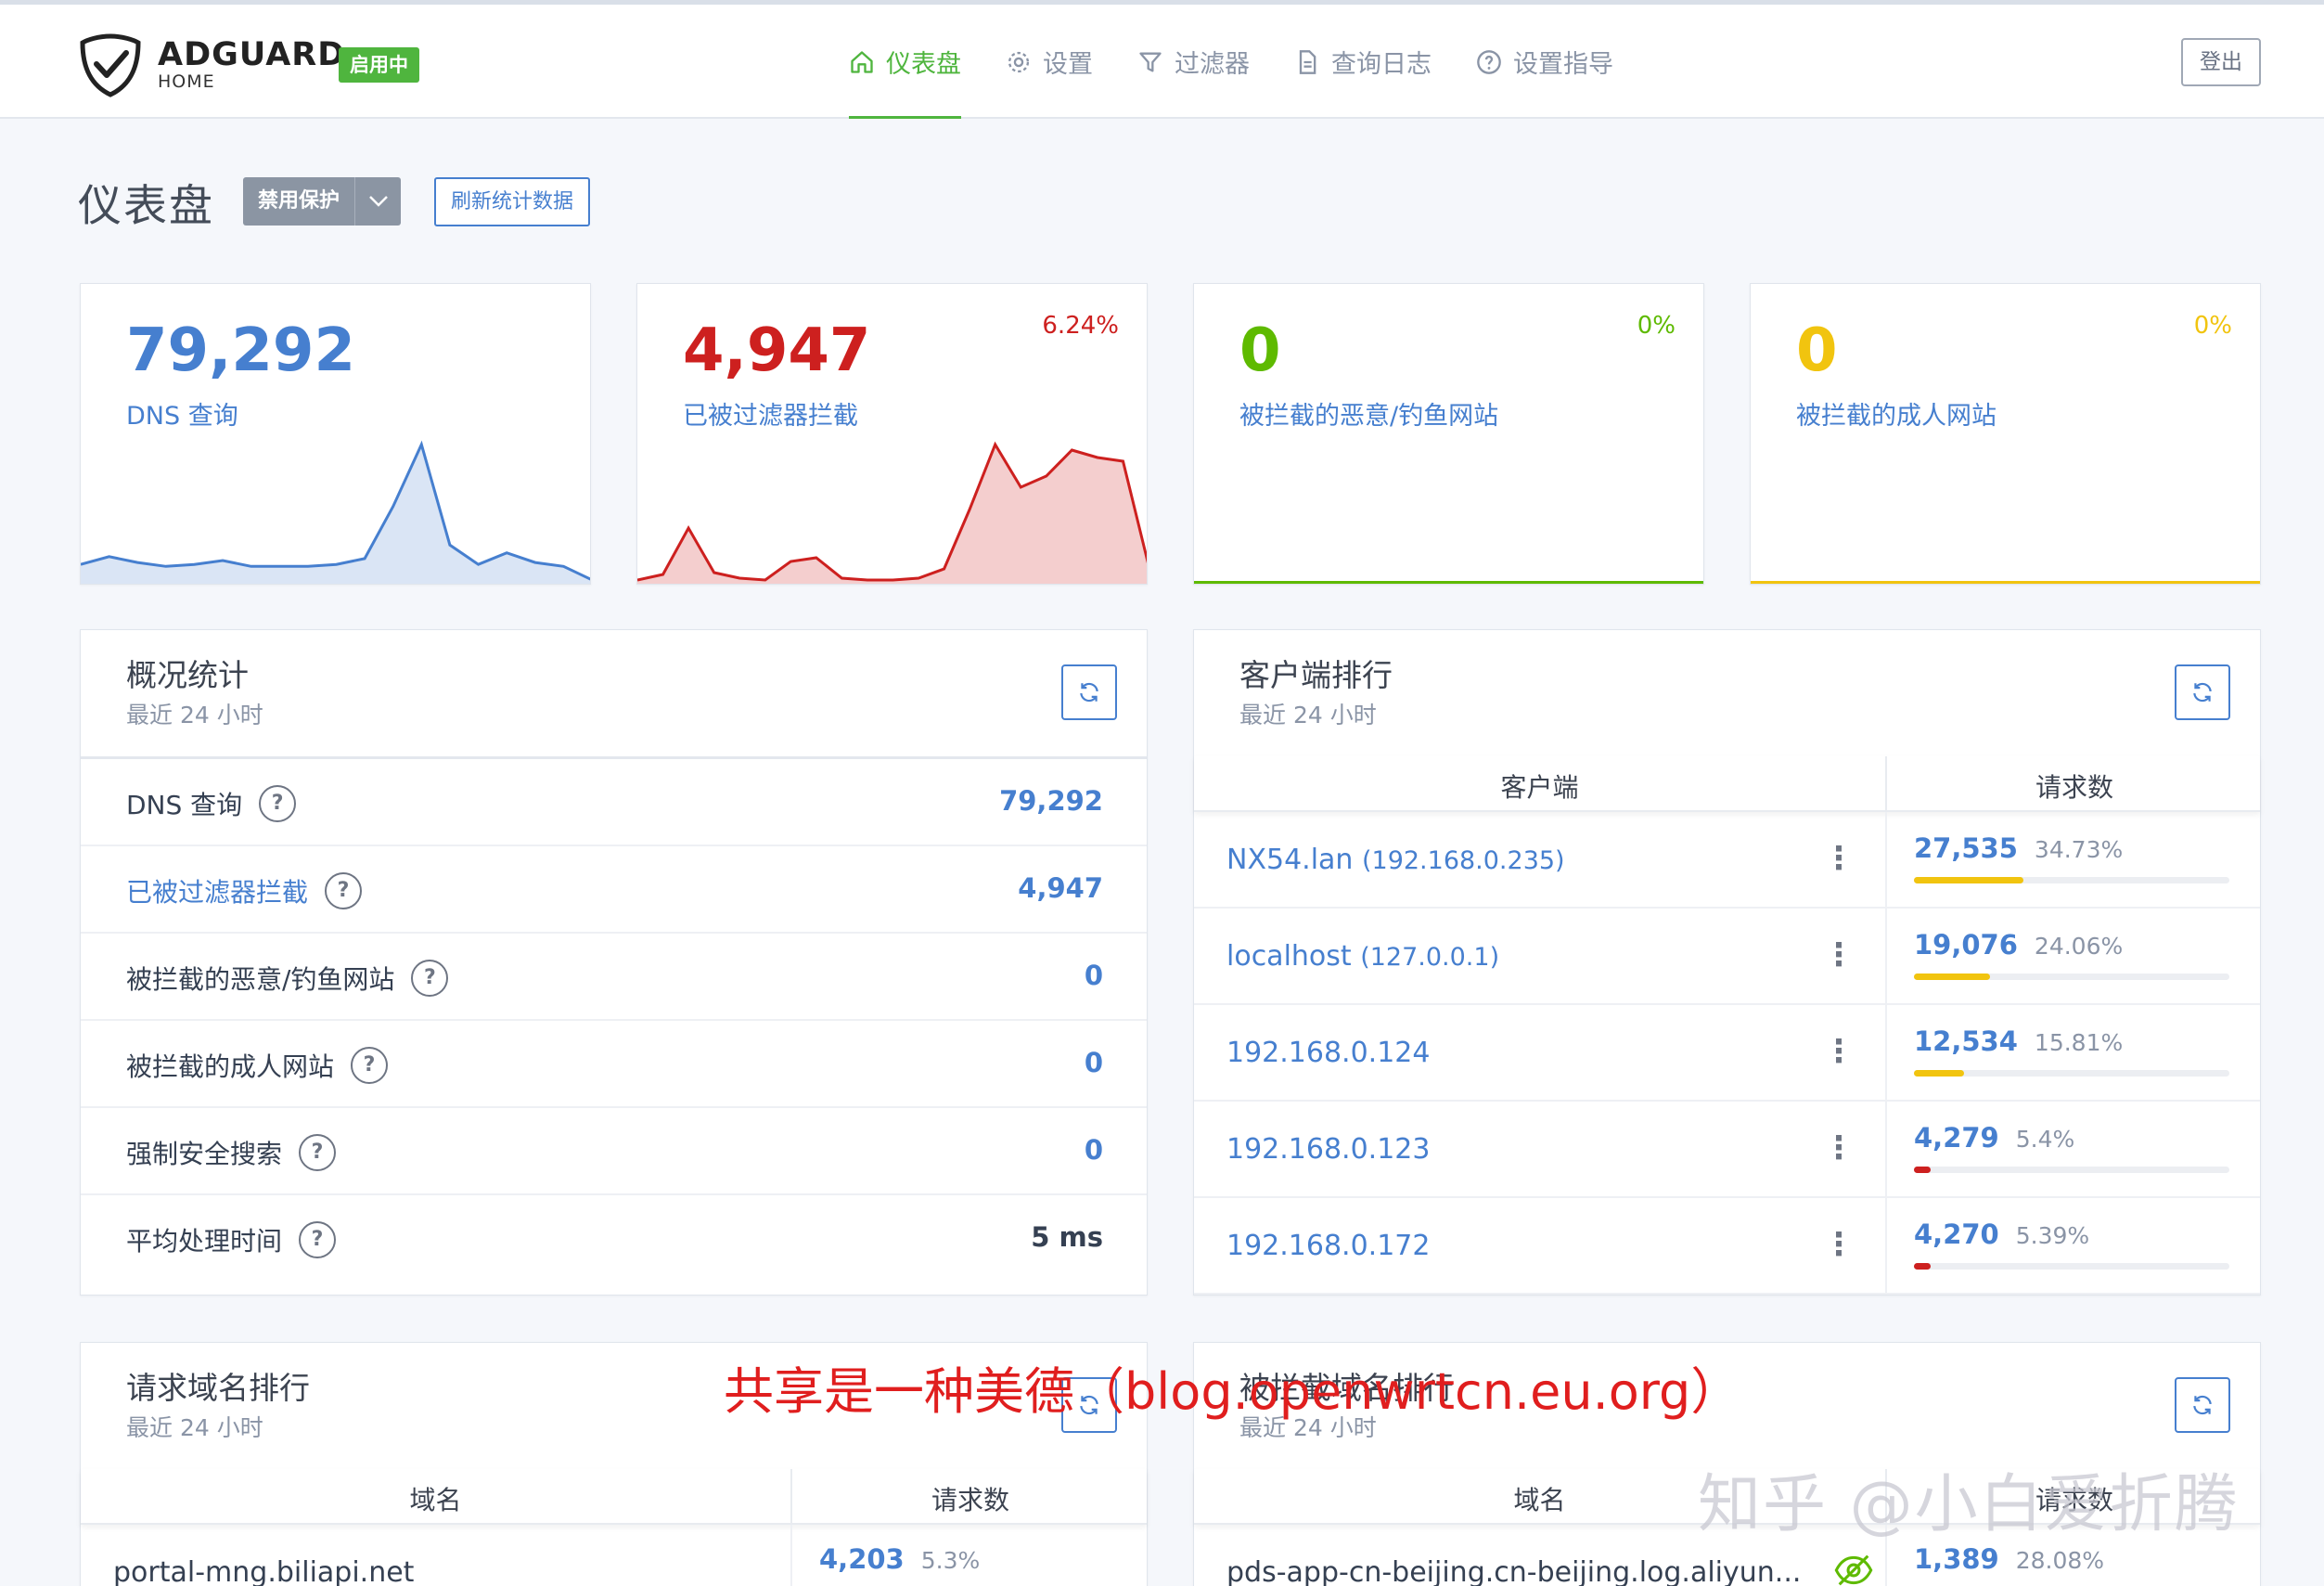 This screenshot has height=1586, width=2324. I want to click on filter-icon, so click(1150, 62).